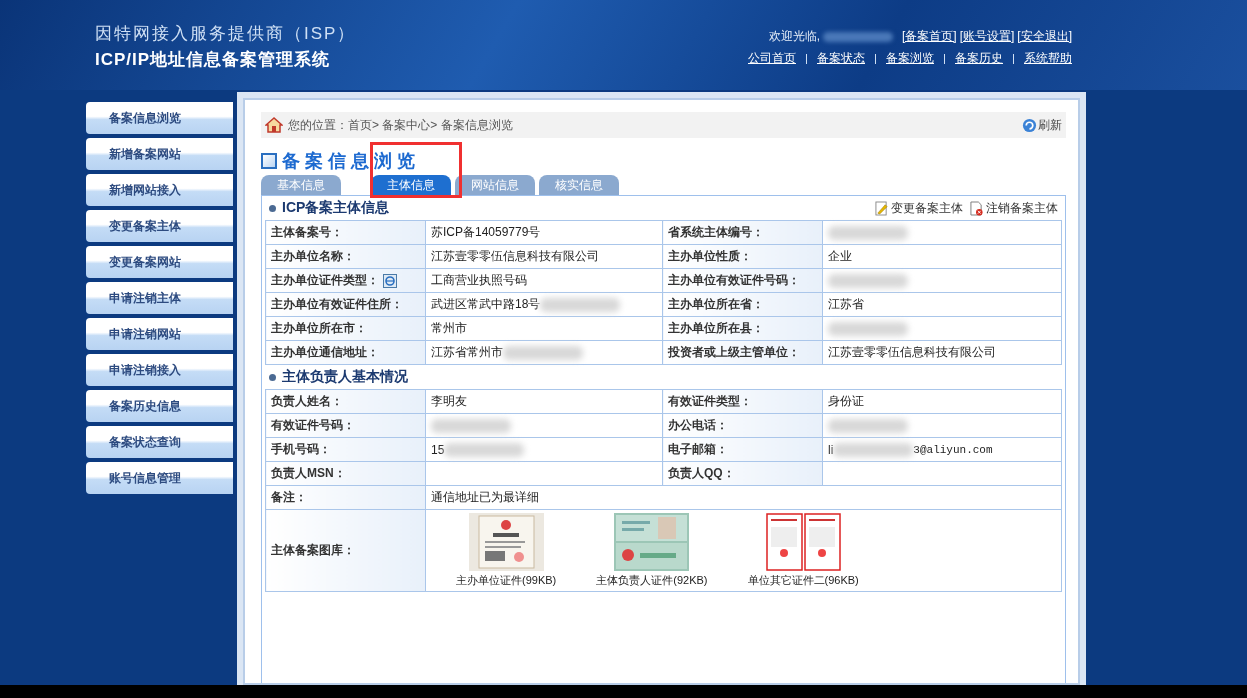 Image resolution: width=1247 pixels, height=698 pixels. I want to click on refresh-link: 刷新, so click(1050, 125).